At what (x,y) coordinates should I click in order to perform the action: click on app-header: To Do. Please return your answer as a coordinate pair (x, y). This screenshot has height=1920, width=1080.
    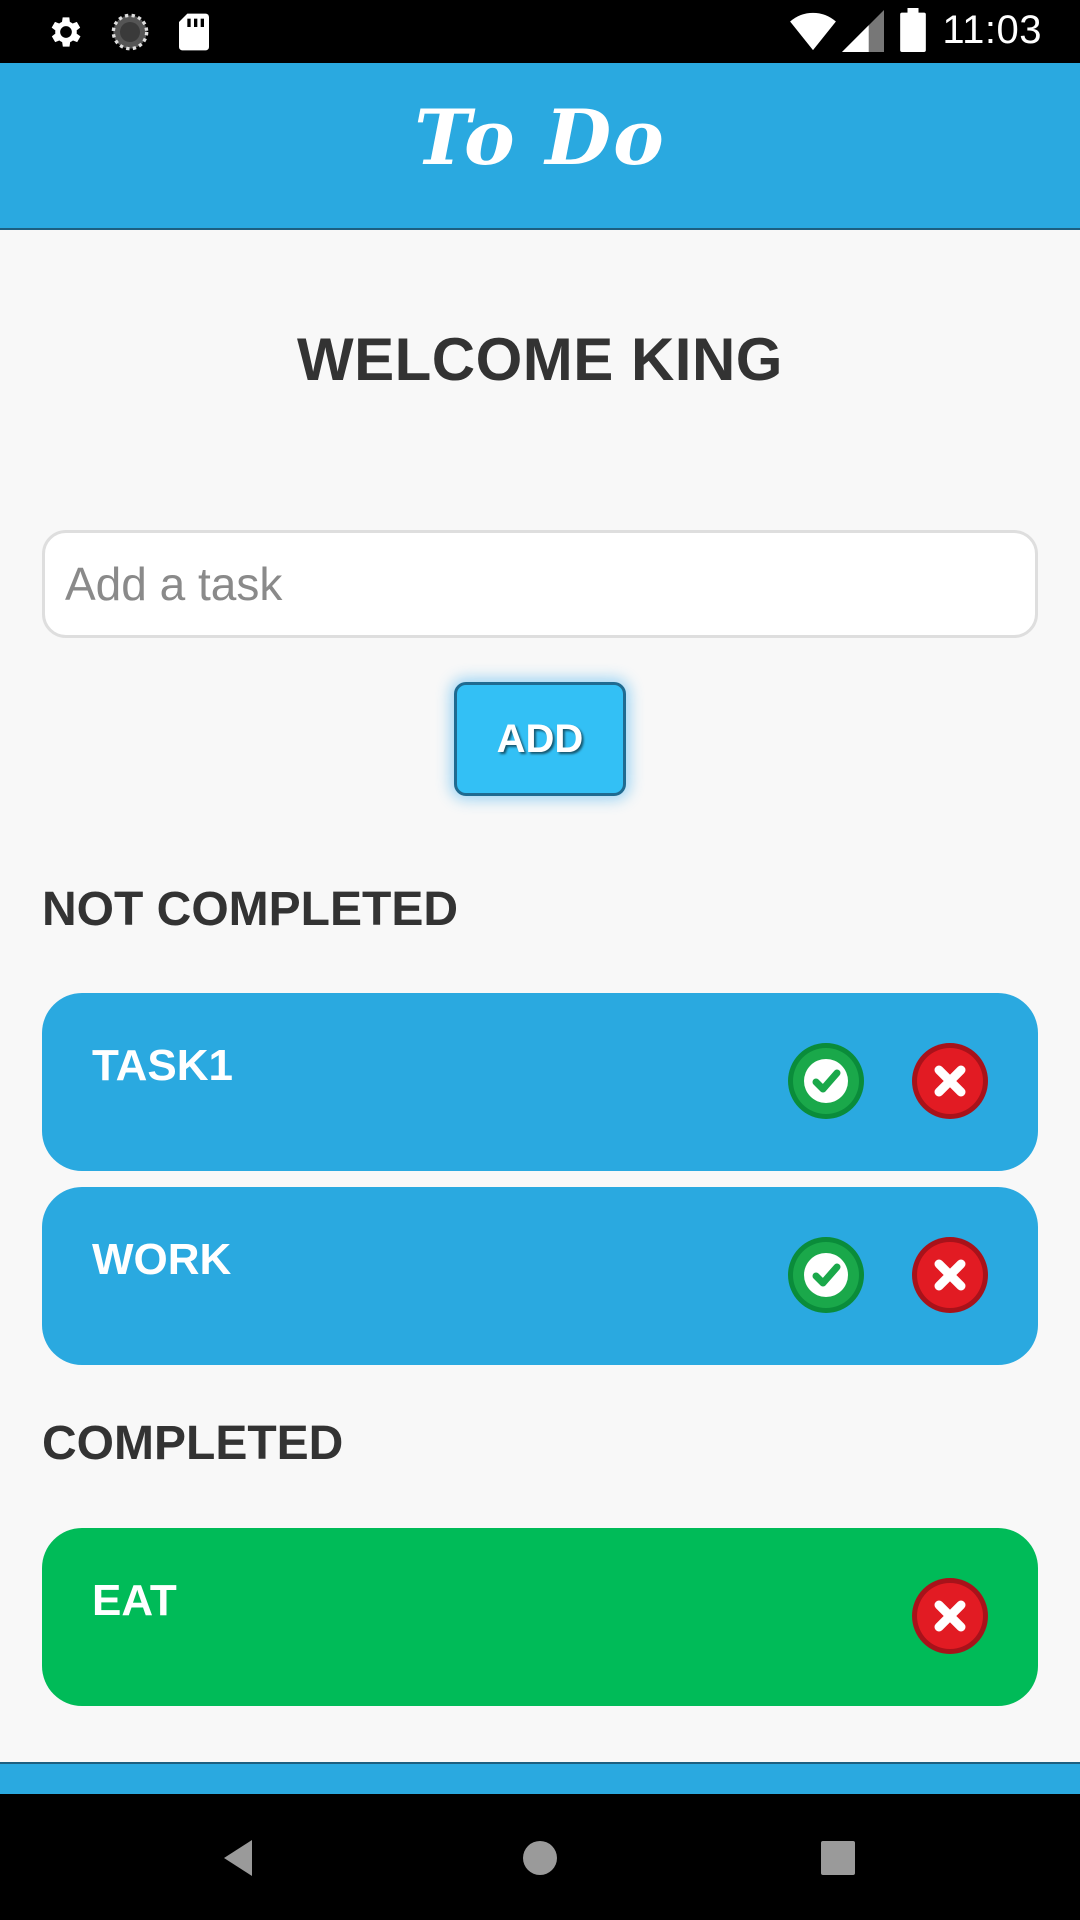
    Looking at the image, I should click on (540, 146).